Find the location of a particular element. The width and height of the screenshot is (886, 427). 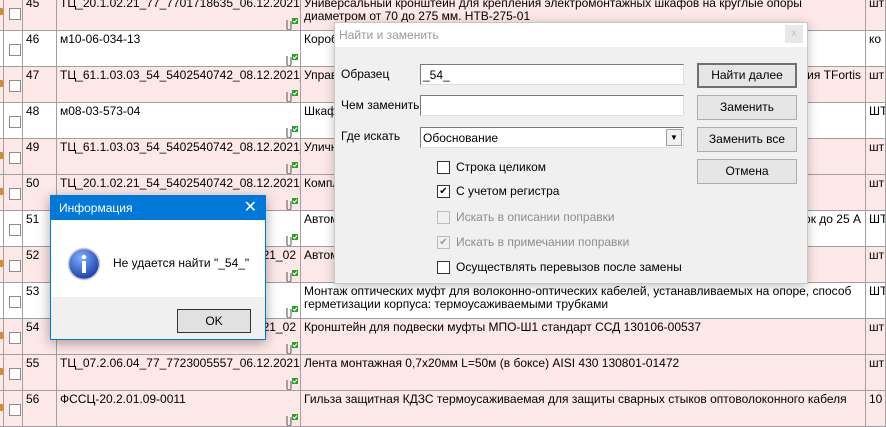

find-next-button: Найти далее is located at coordinates (747, 75).